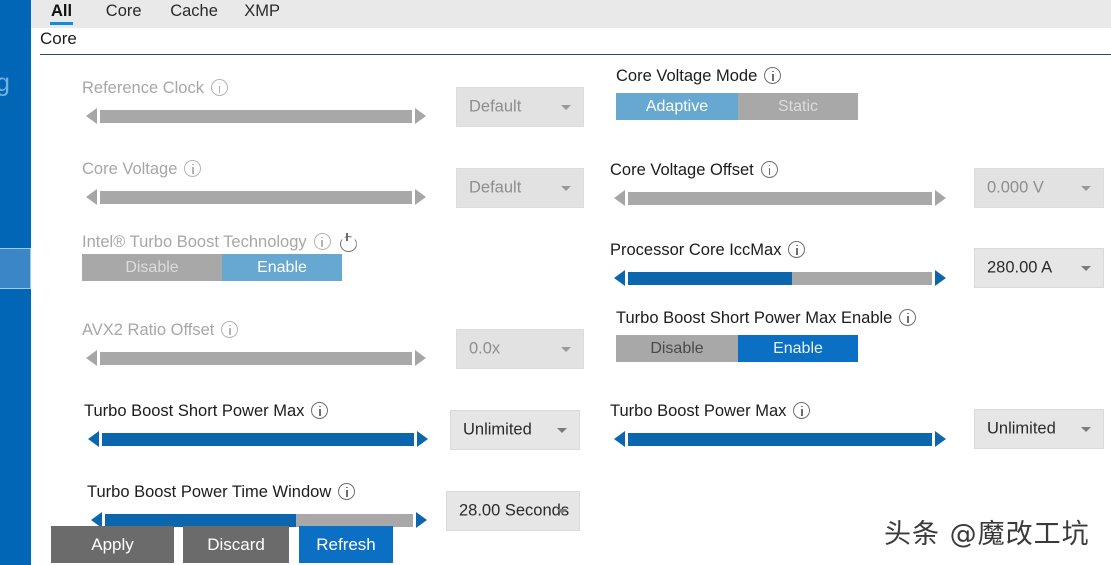 This screenshot has width=1111, height=565. I want to click on dropdown-value: 0.000 V, so click(1015, 187).